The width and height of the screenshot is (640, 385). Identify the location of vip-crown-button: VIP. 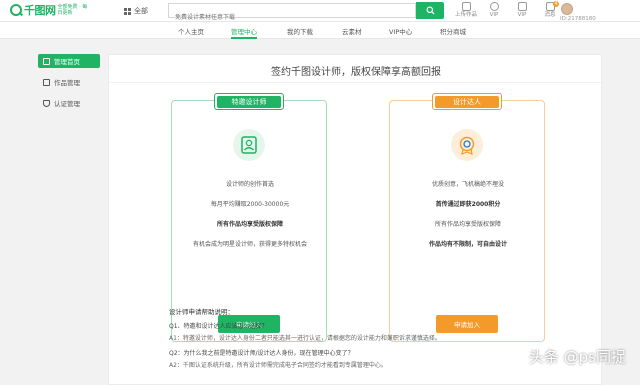
(522, 10).